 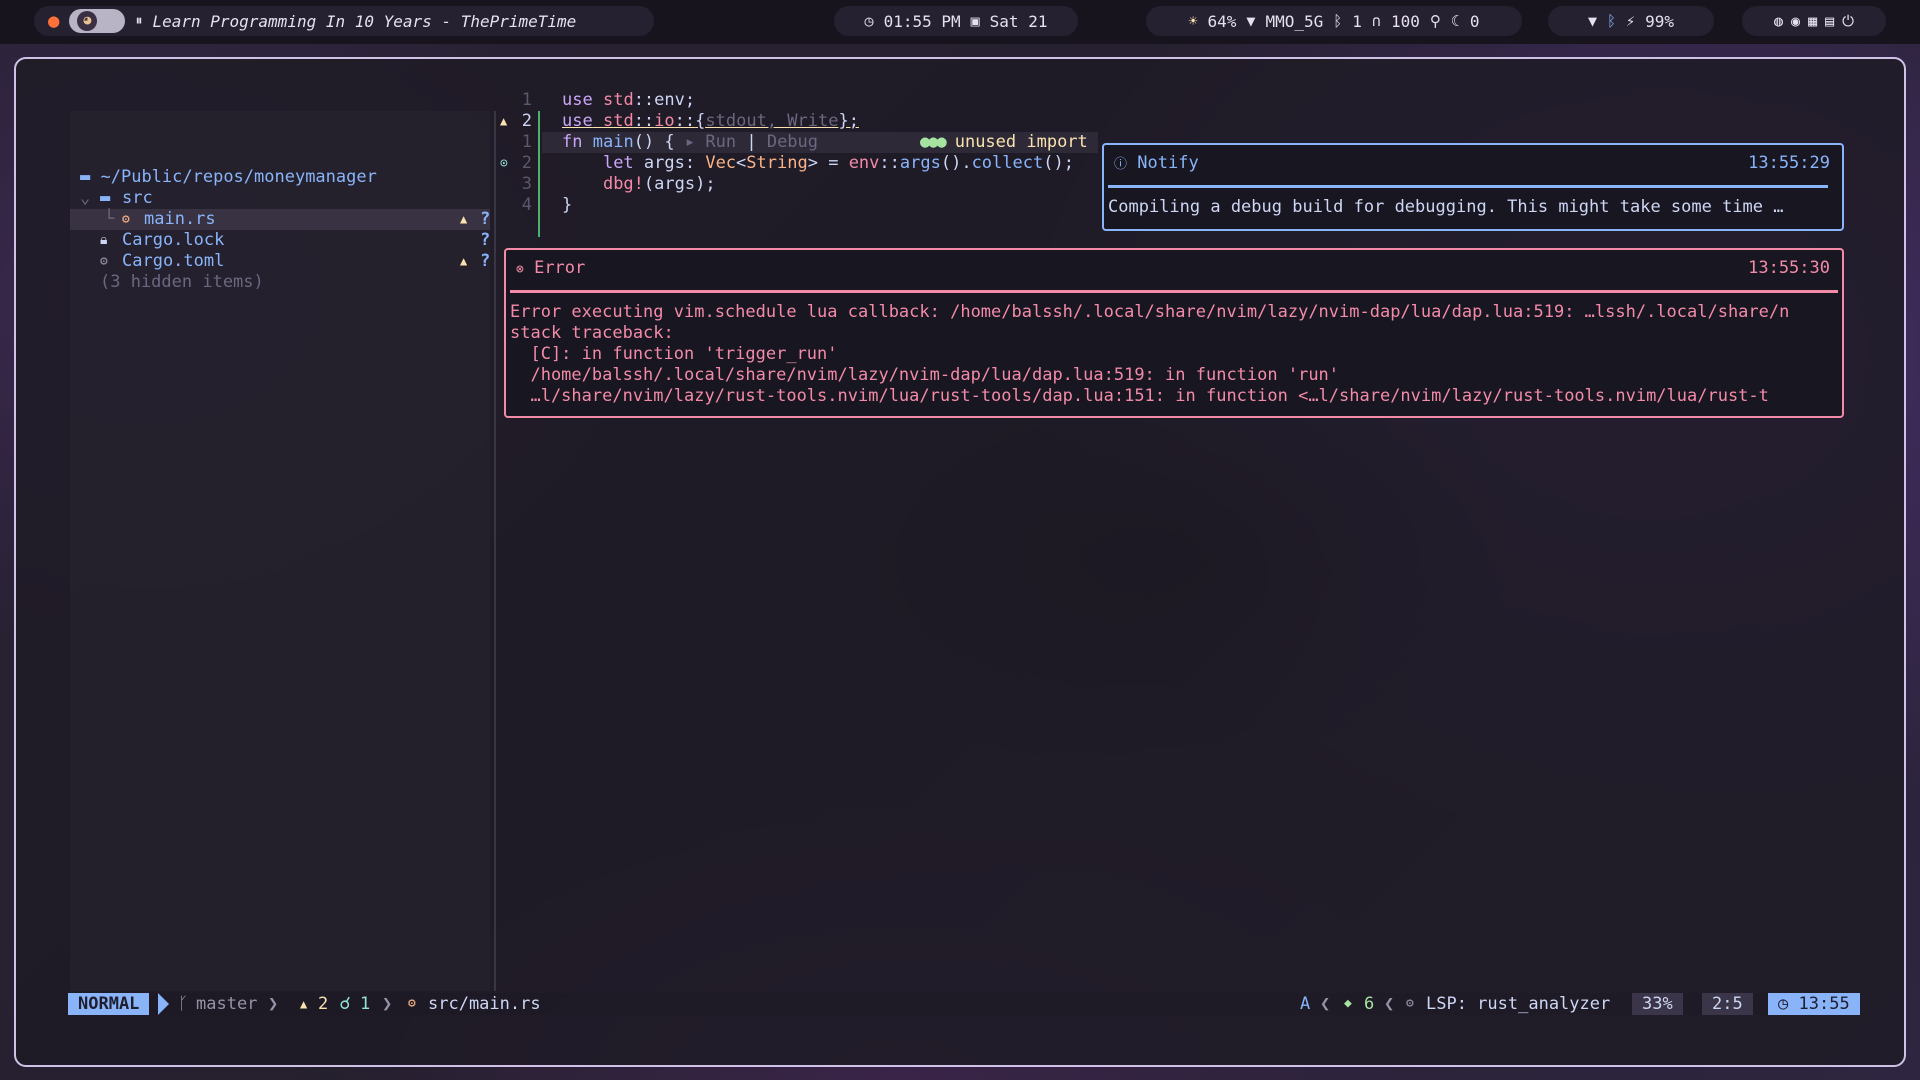 I want to click on tree-item-label: Cargo.lock, so click(x=173, y=240).